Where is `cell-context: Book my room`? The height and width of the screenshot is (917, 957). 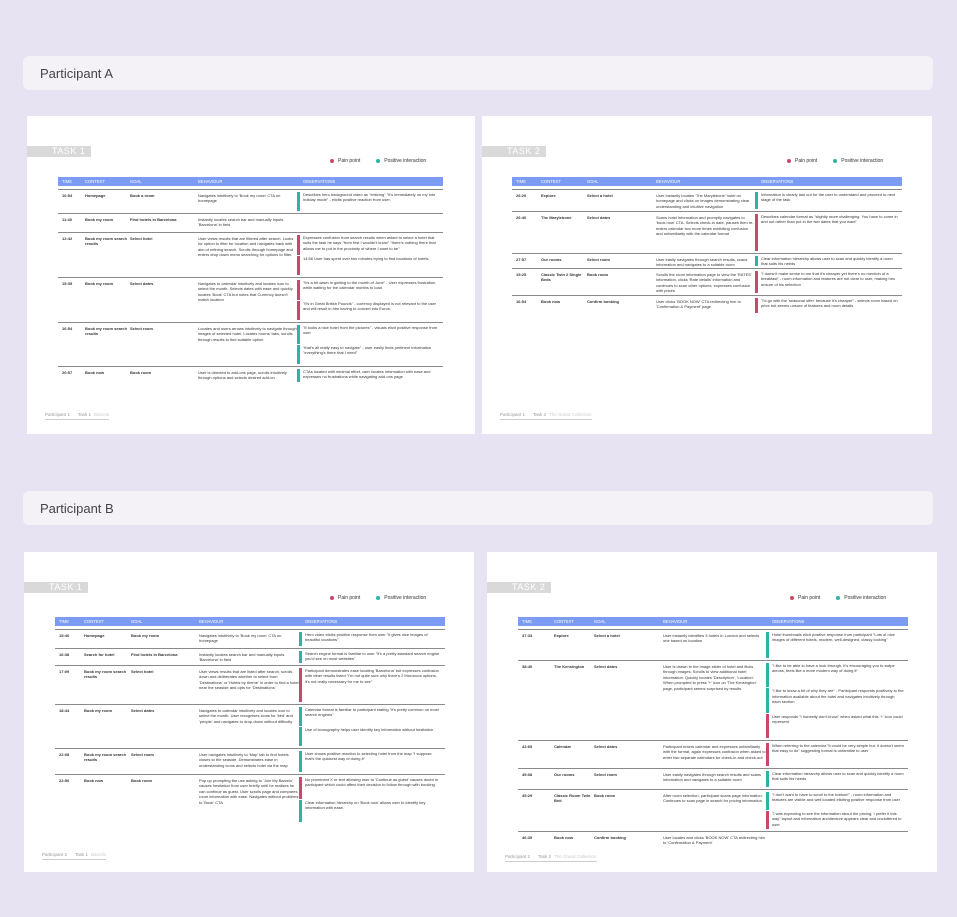 cell-context: Book my room is located at coordinates (98, 710).